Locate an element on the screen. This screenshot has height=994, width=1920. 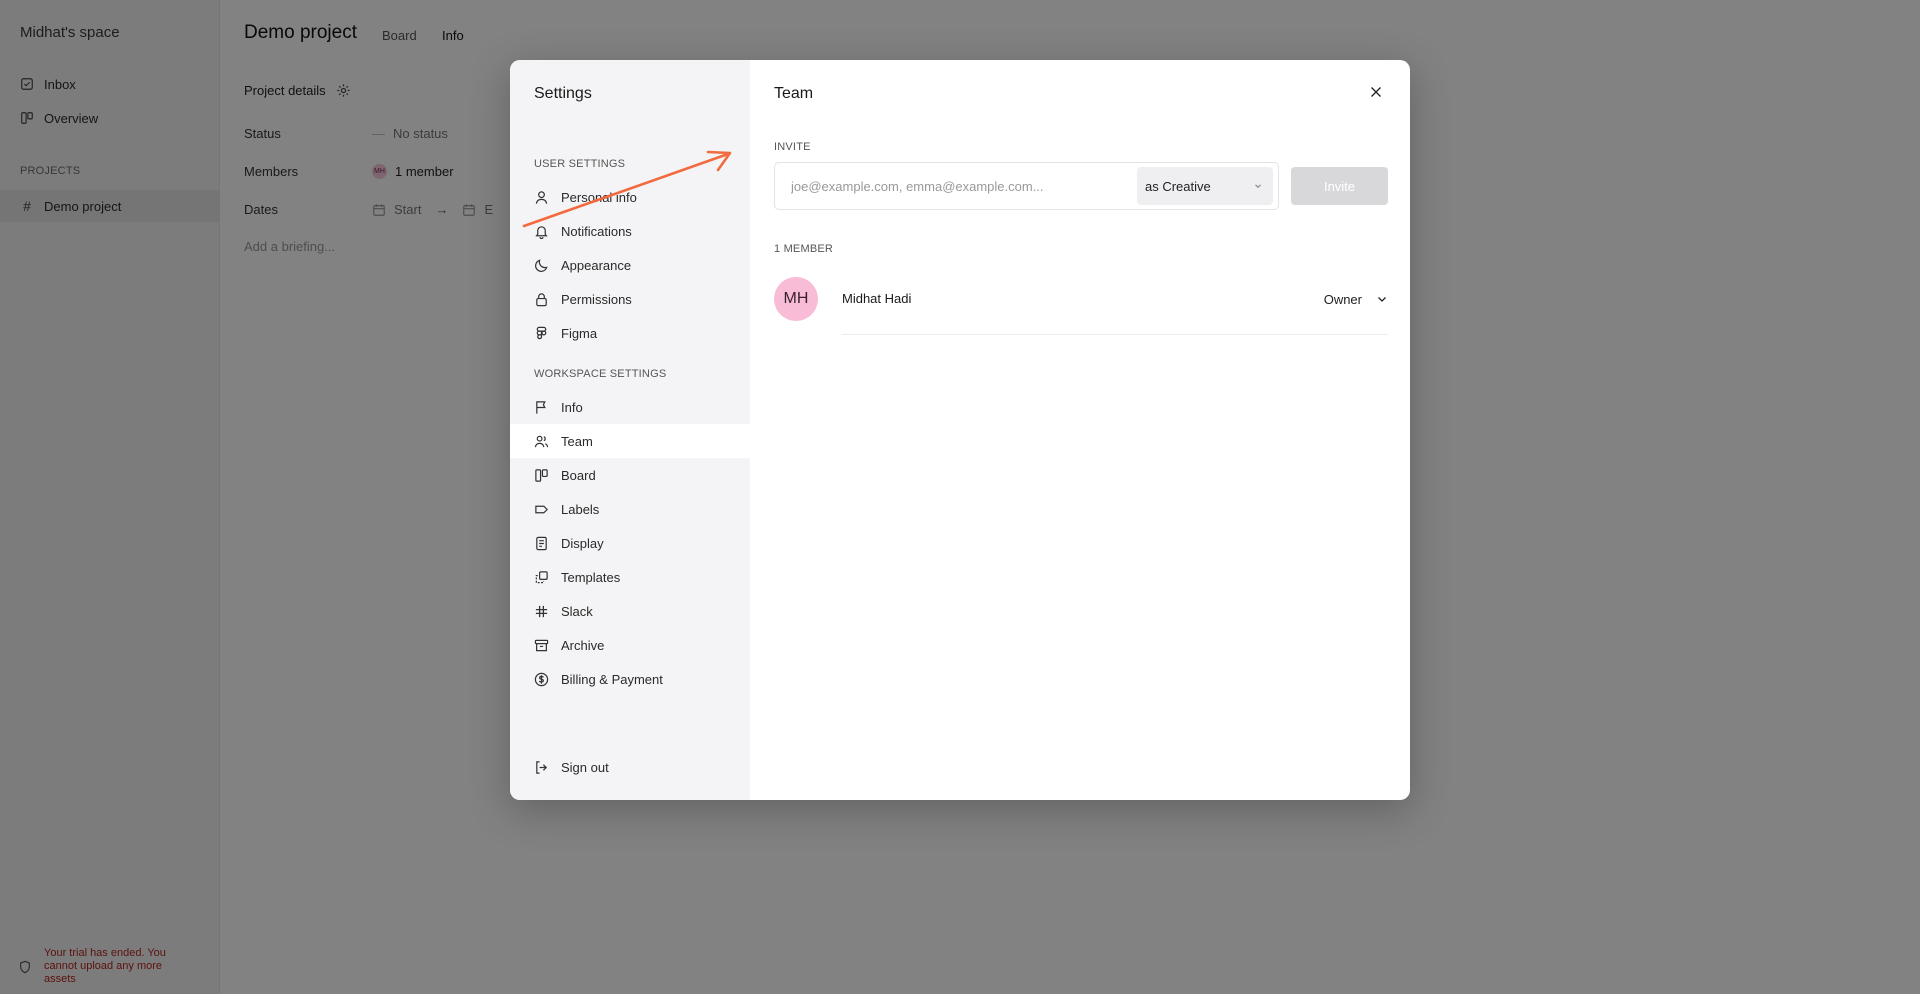
document-icon is located at coordinates (541, 543).